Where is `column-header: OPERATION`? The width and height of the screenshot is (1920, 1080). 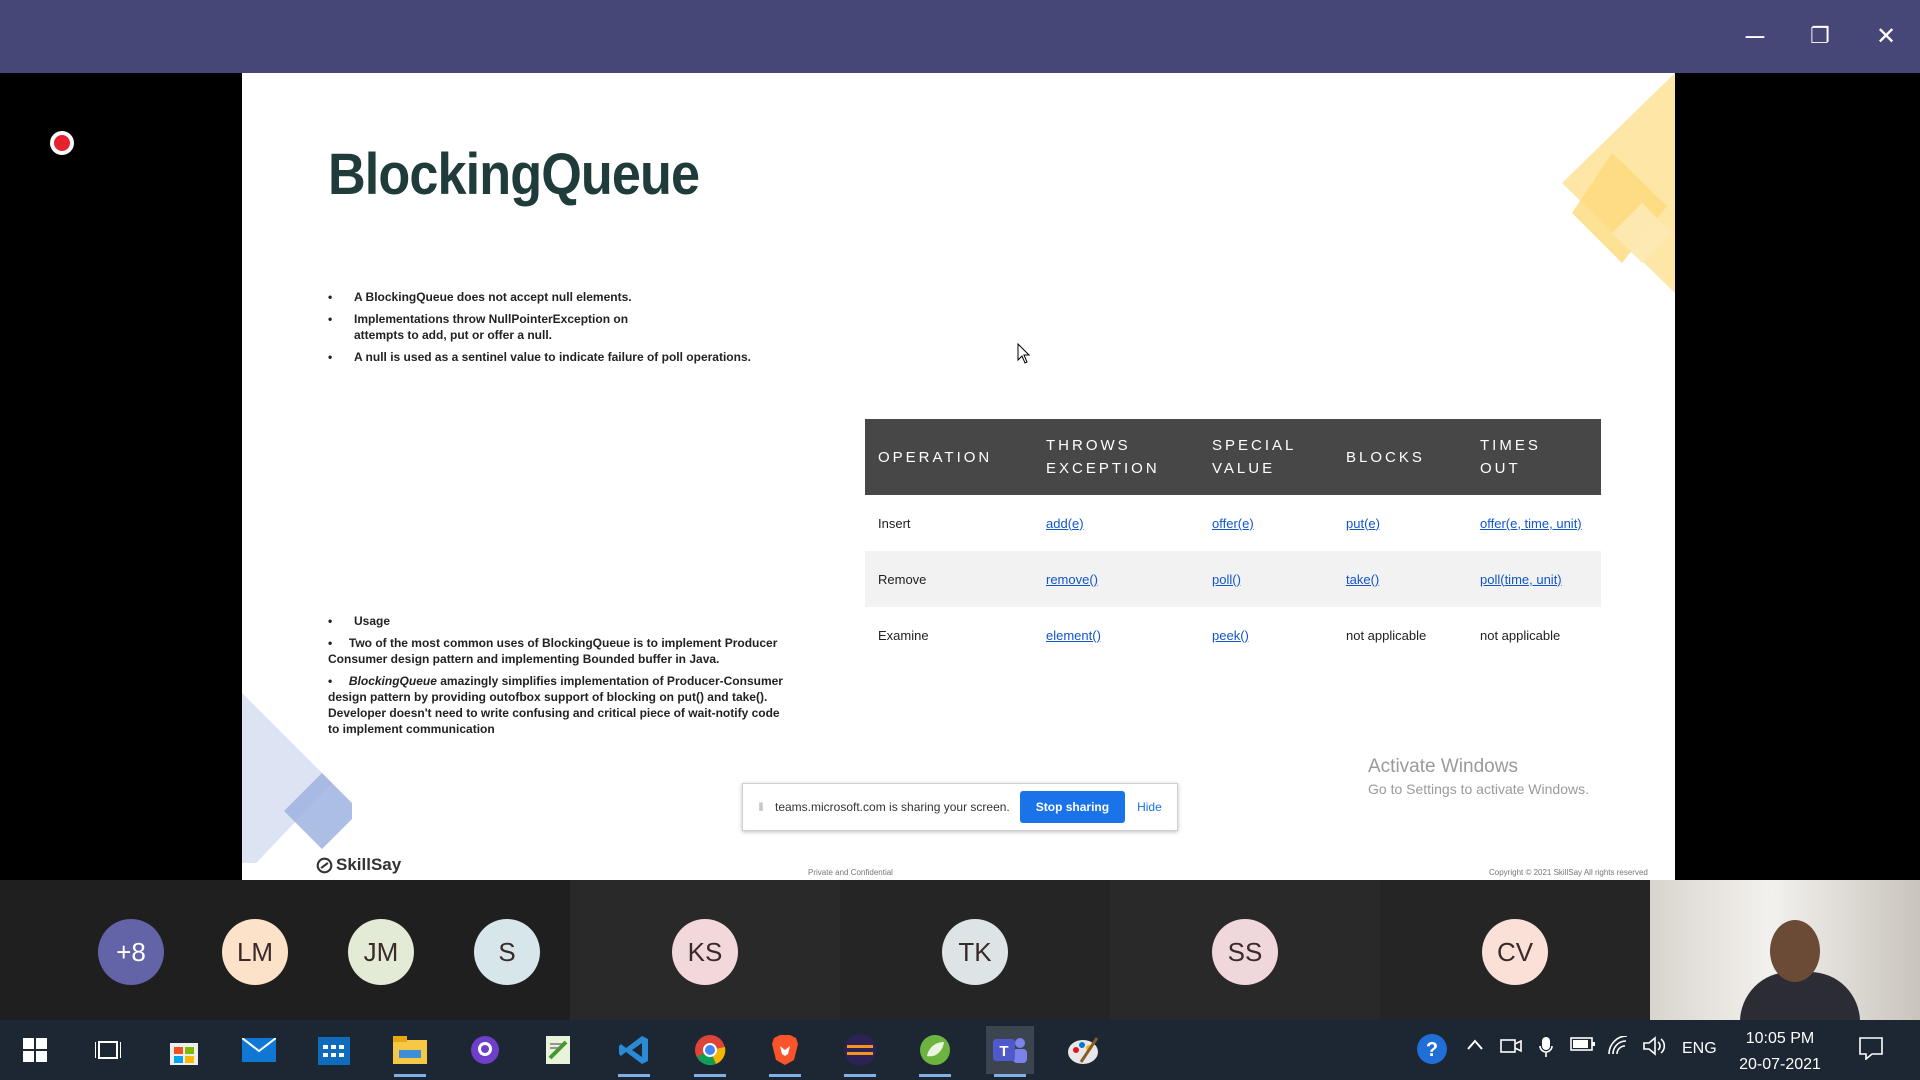
column-header: OPERATION is located at coordinates (949, 457).